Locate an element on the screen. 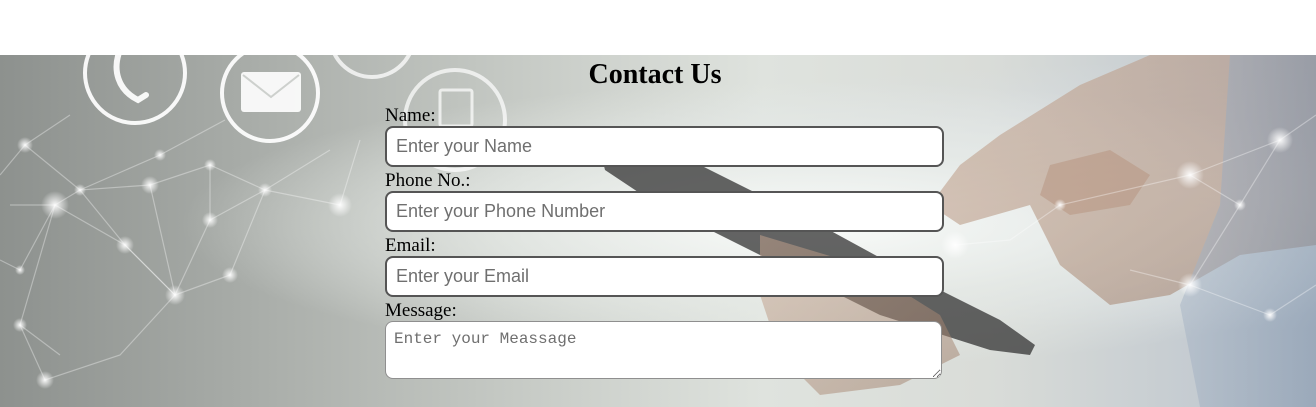  name-input is located at coordinates (664, 146).